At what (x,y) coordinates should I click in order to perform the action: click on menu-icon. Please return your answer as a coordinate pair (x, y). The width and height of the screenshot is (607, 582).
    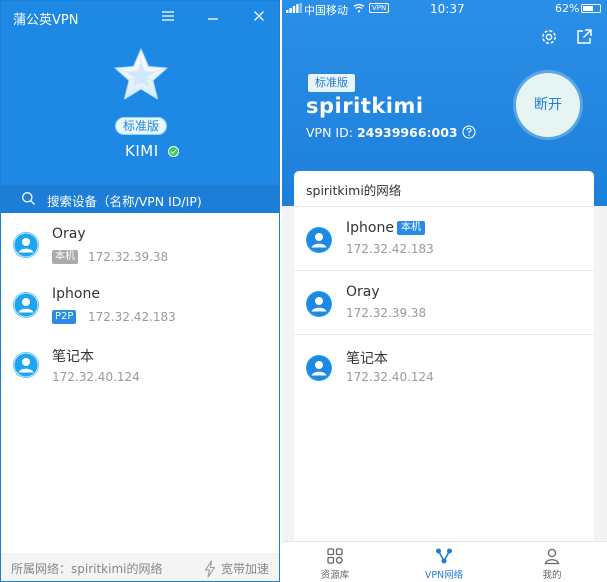
    Looking at the image, I should click on (168, 16).